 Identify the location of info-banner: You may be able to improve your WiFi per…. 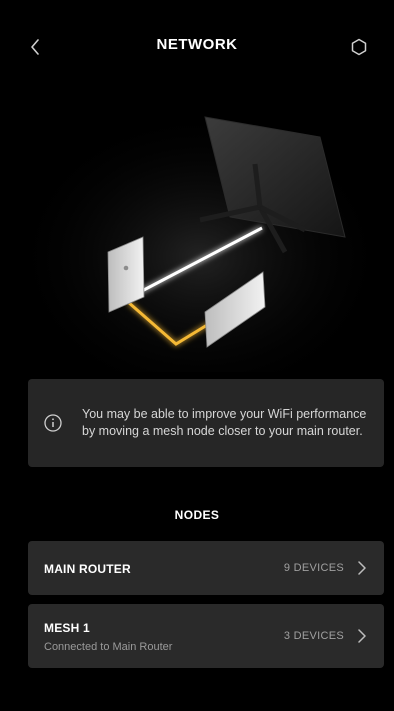
(206, 423).